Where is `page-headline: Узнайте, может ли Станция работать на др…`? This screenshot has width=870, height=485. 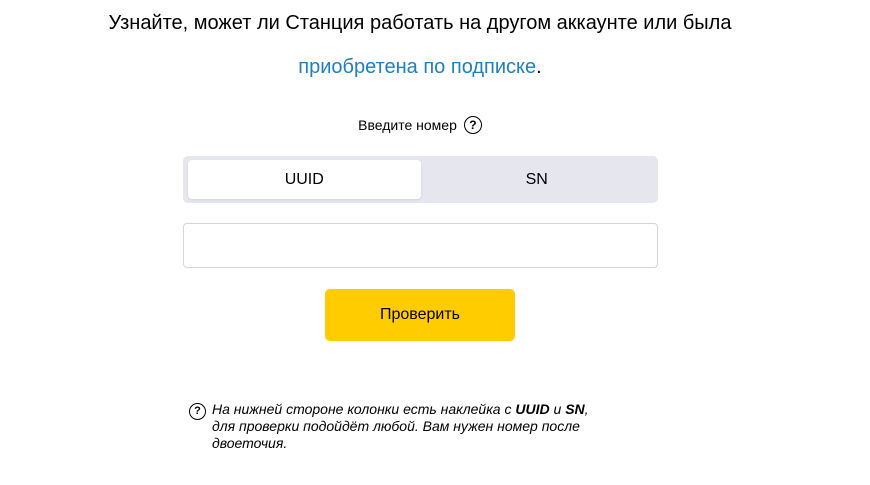
page-headline: Узнайте, может ли Станция работать на др… is located at coordinates (420, 45).